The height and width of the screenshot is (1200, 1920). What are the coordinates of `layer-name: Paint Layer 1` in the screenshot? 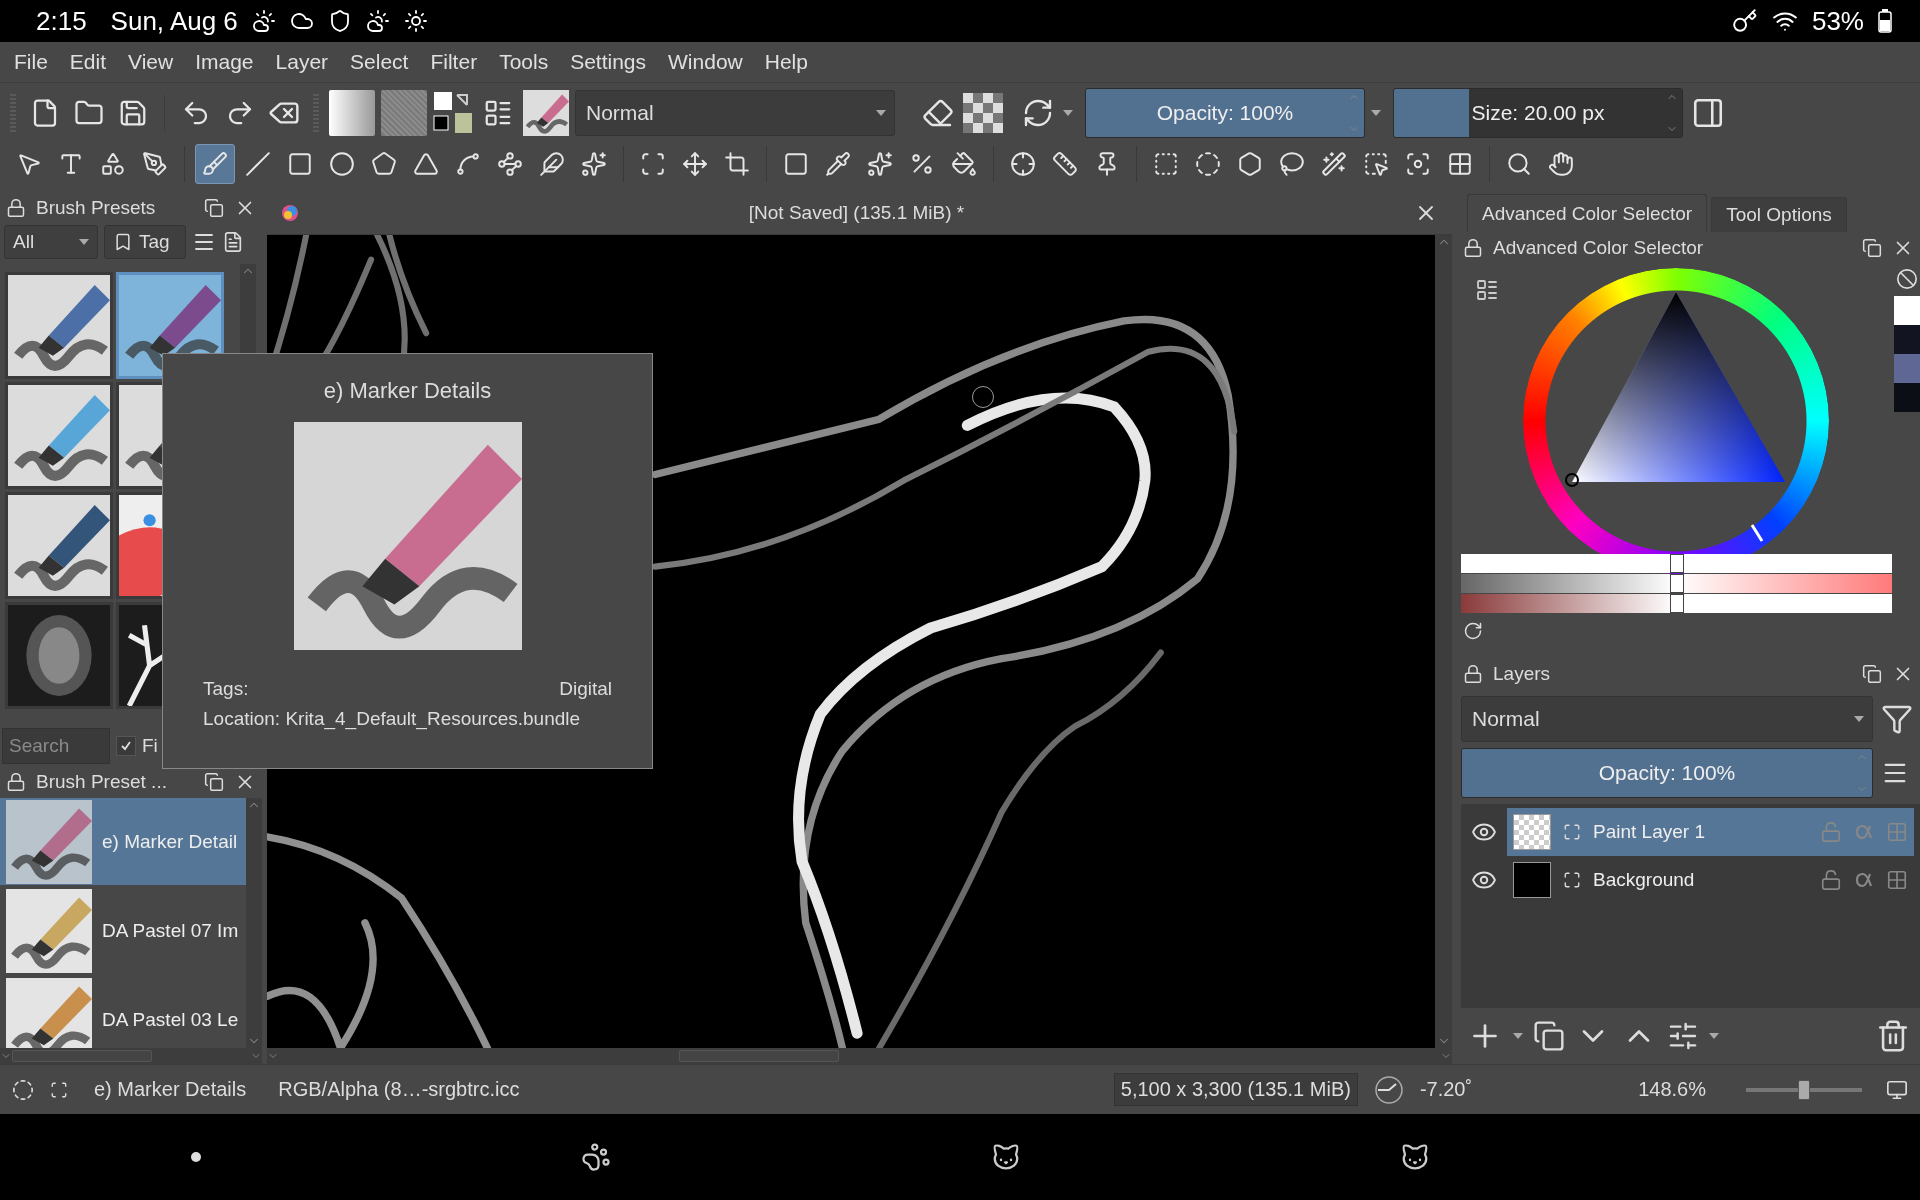 It's located at (1649, 832).